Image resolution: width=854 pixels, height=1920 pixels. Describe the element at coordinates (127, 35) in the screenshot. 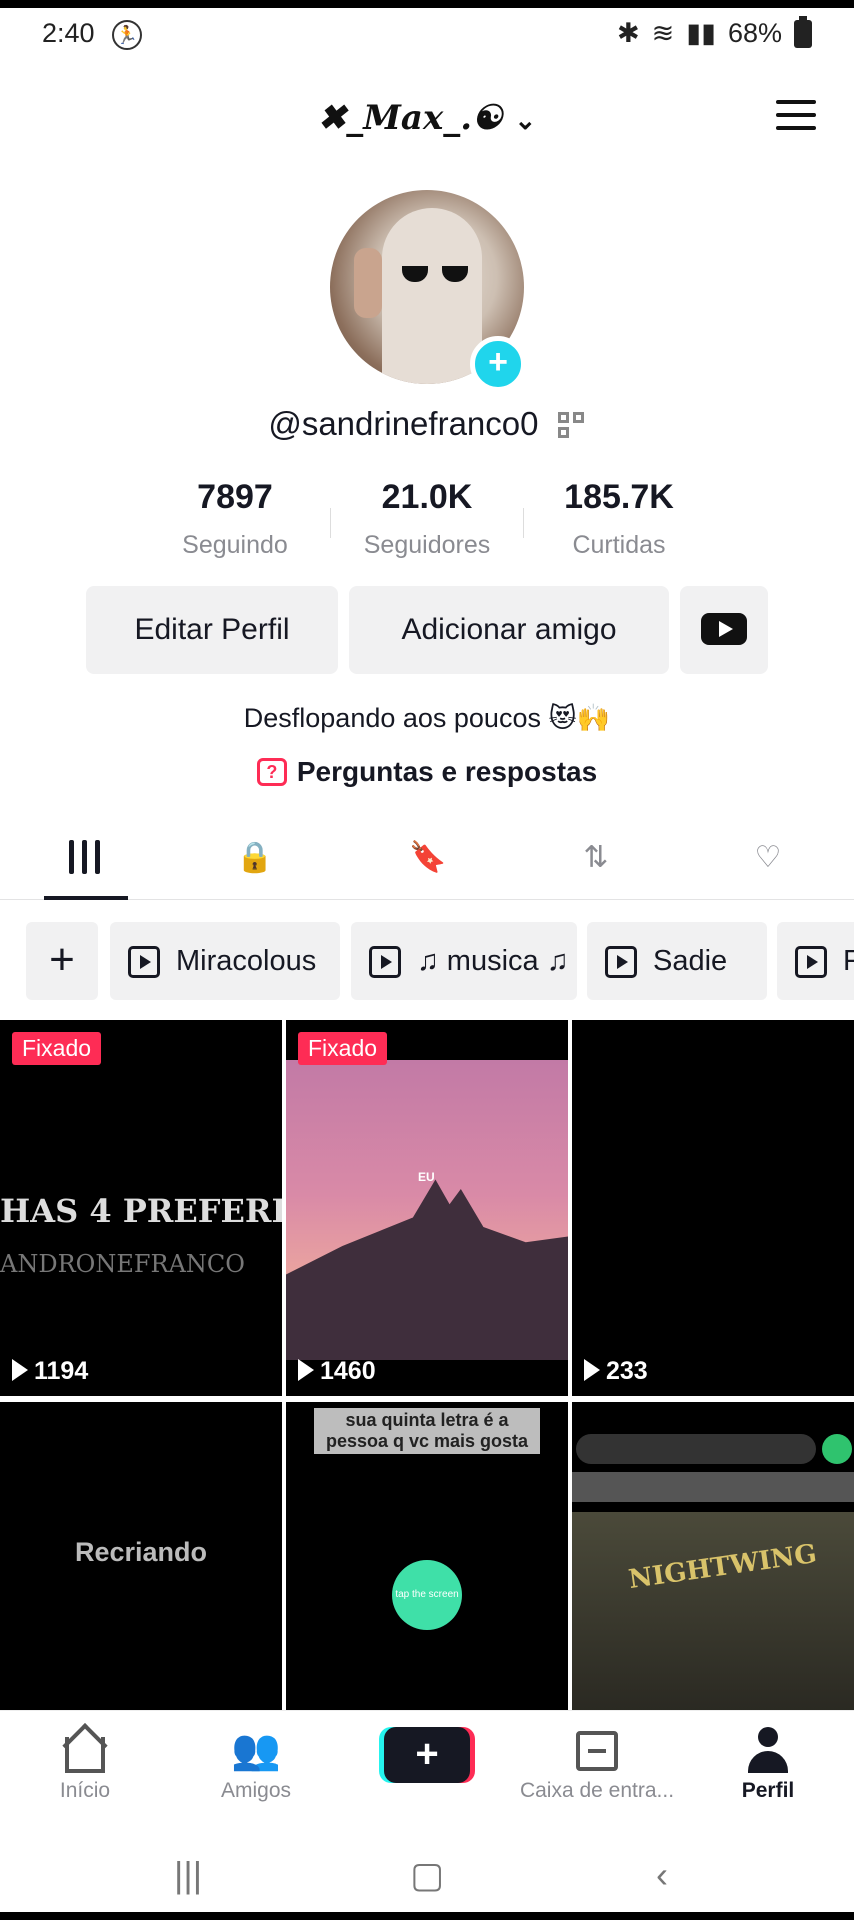

I see `activity-icon: 🏃` at that location.